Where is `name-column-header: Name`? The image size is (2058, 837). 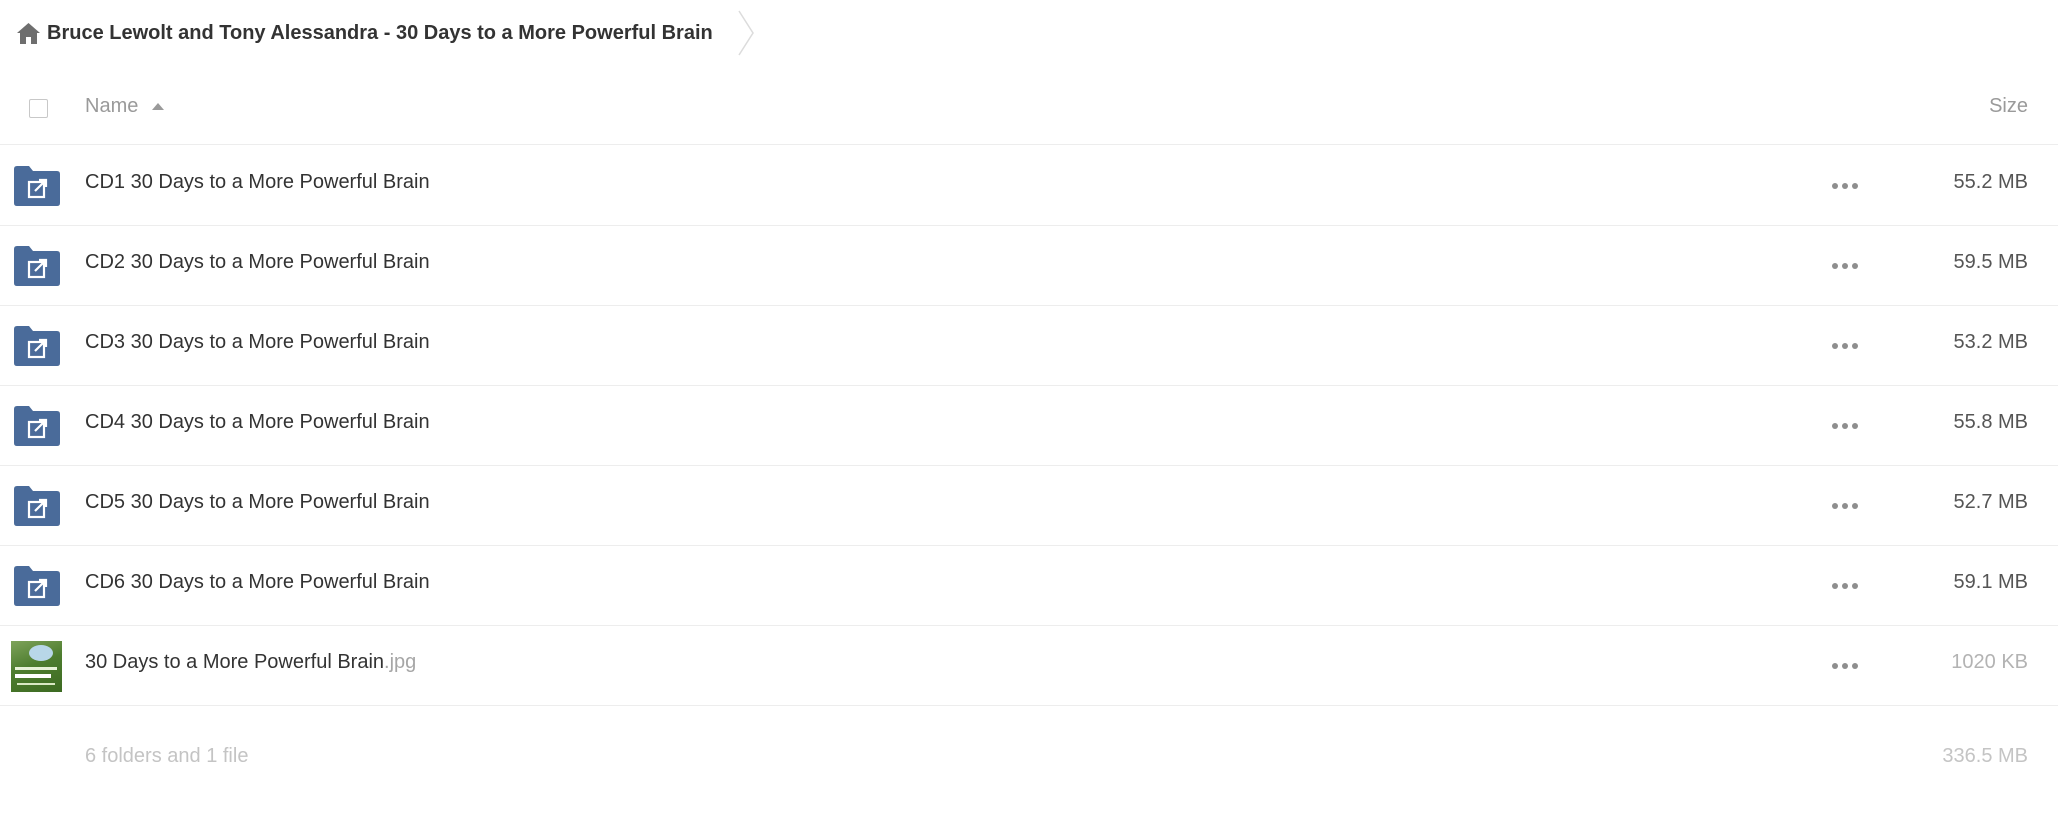
name-column-header: Name is located at coordinates (125, 106).